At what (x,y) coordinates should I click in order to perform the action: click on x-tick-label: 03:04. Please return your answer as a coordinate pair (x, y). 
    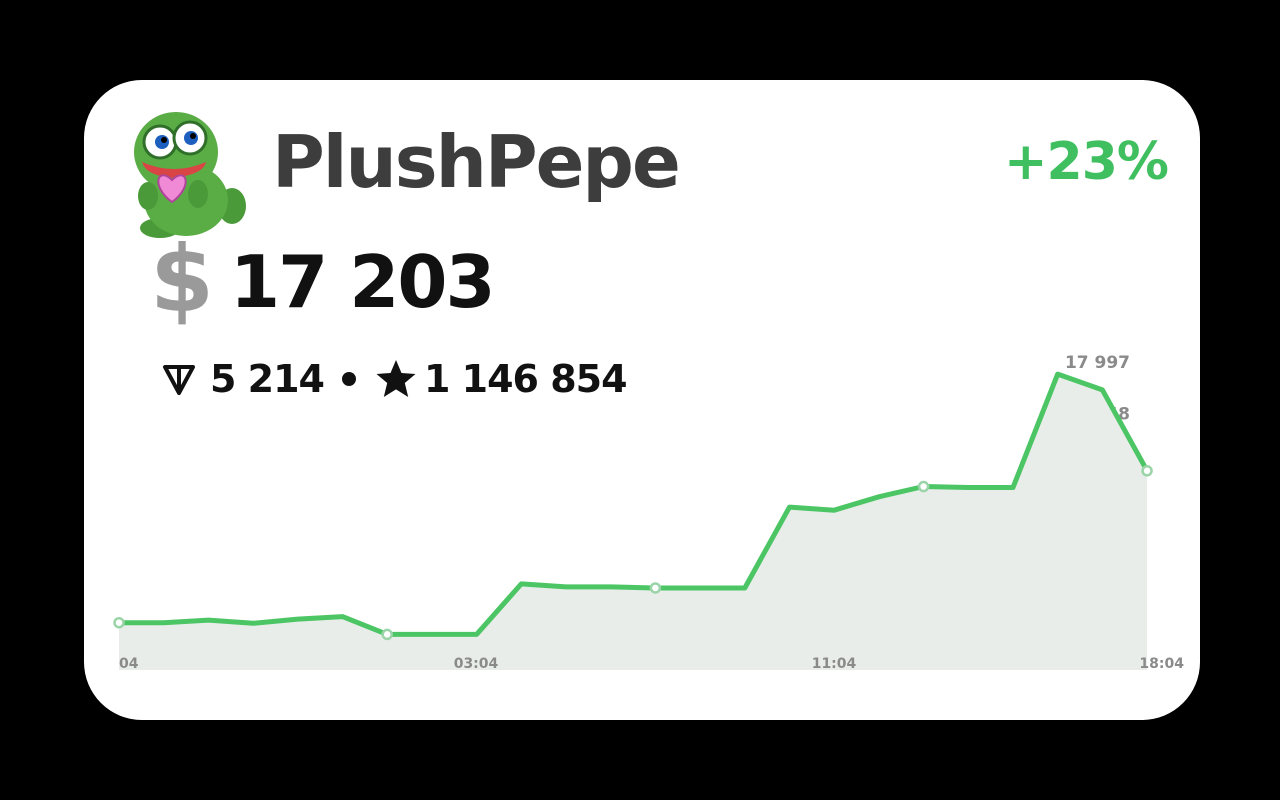
    Looking at the image, I should click on (476, 664).